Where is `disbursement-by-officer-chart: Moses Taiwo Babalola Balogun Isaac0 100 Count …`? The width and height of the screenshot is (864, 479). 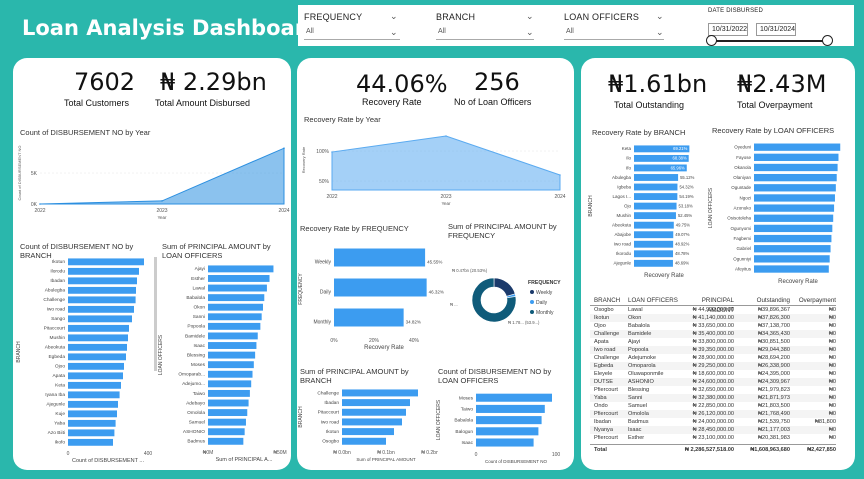
disbursement-by-officer-chart: Moses Taiwo Babalola Balogun Isaac0 100 Count … is located at coordinates (503, 429).